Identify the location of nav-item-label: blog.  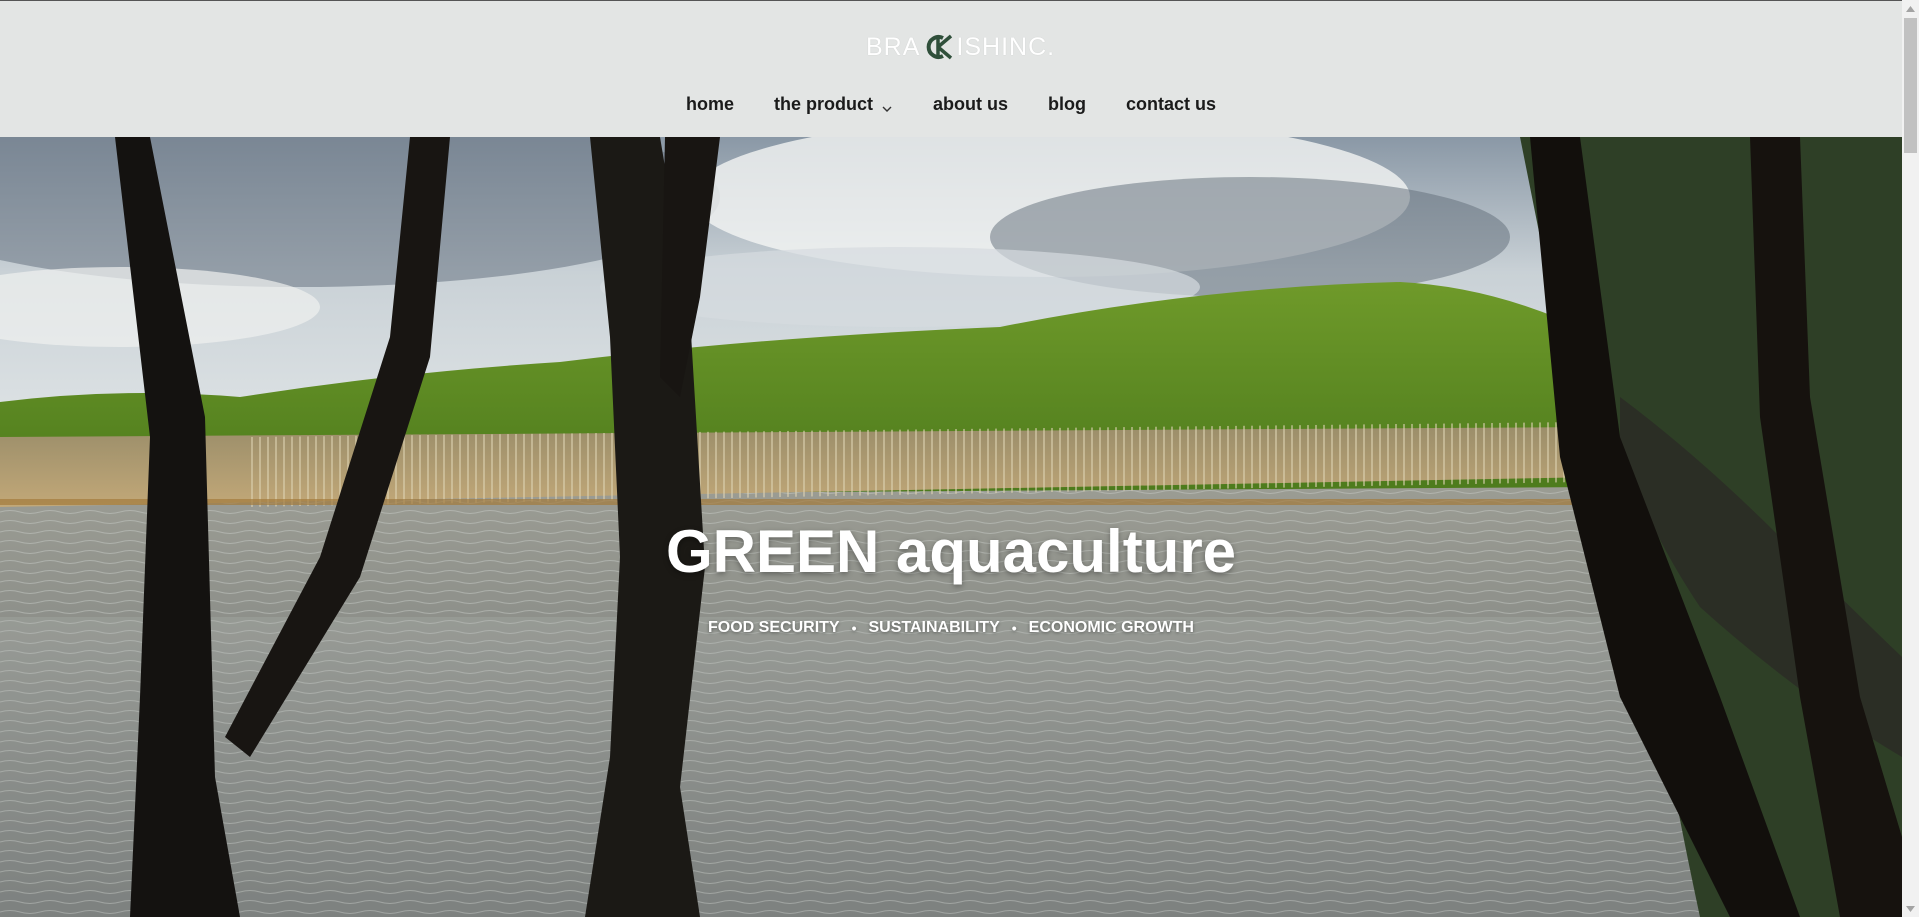
(1066, 104).